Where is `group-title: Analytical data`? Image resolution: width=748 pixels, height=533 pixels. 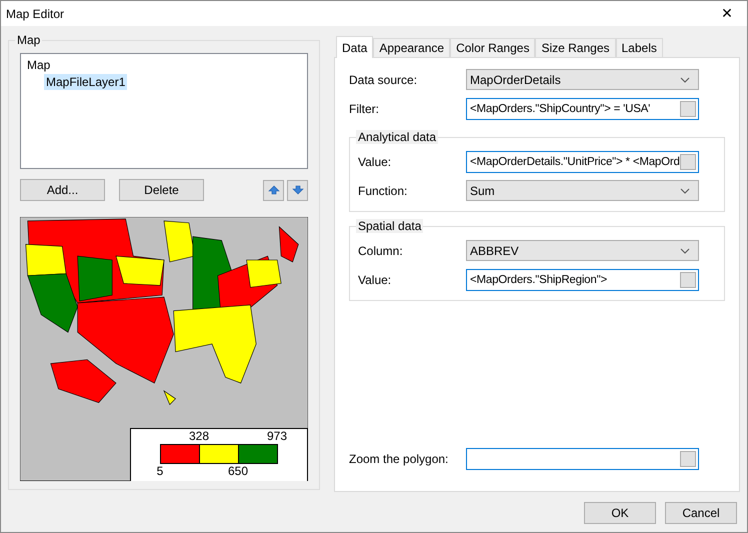
group-title: Analytical data is located at coordinates (397, 137).